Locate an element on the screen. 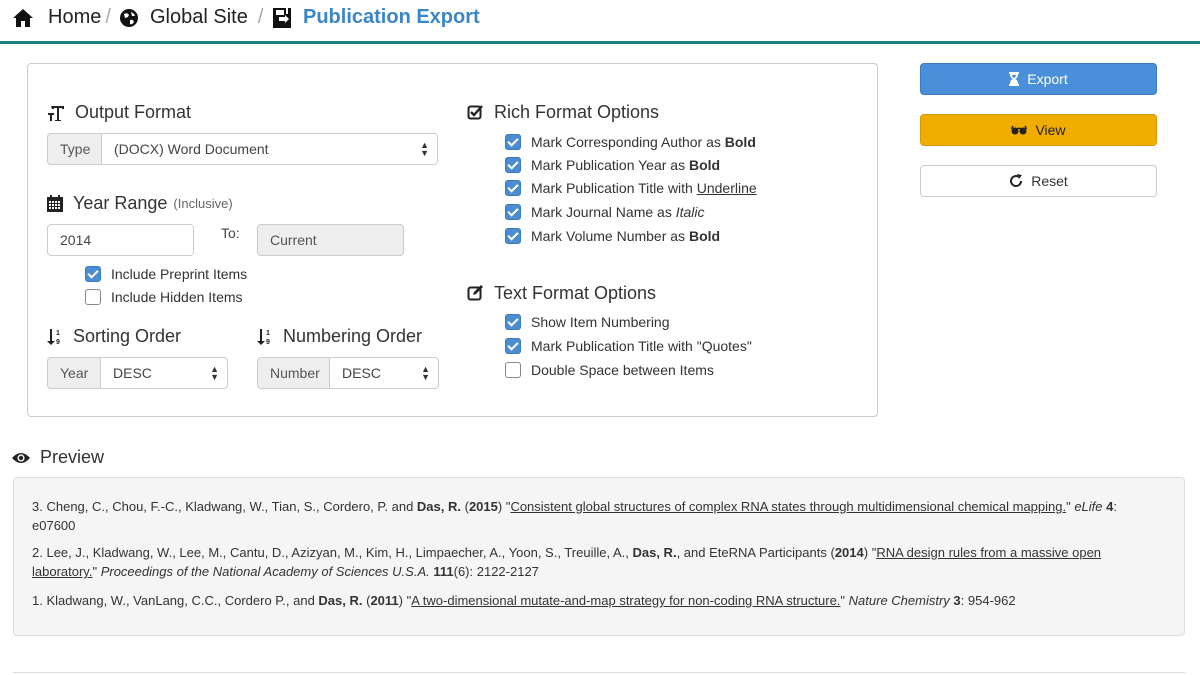 This screenshot has width=1200, height=675. breadcrumb-home-label: Home is located at coordinates (75, 17).